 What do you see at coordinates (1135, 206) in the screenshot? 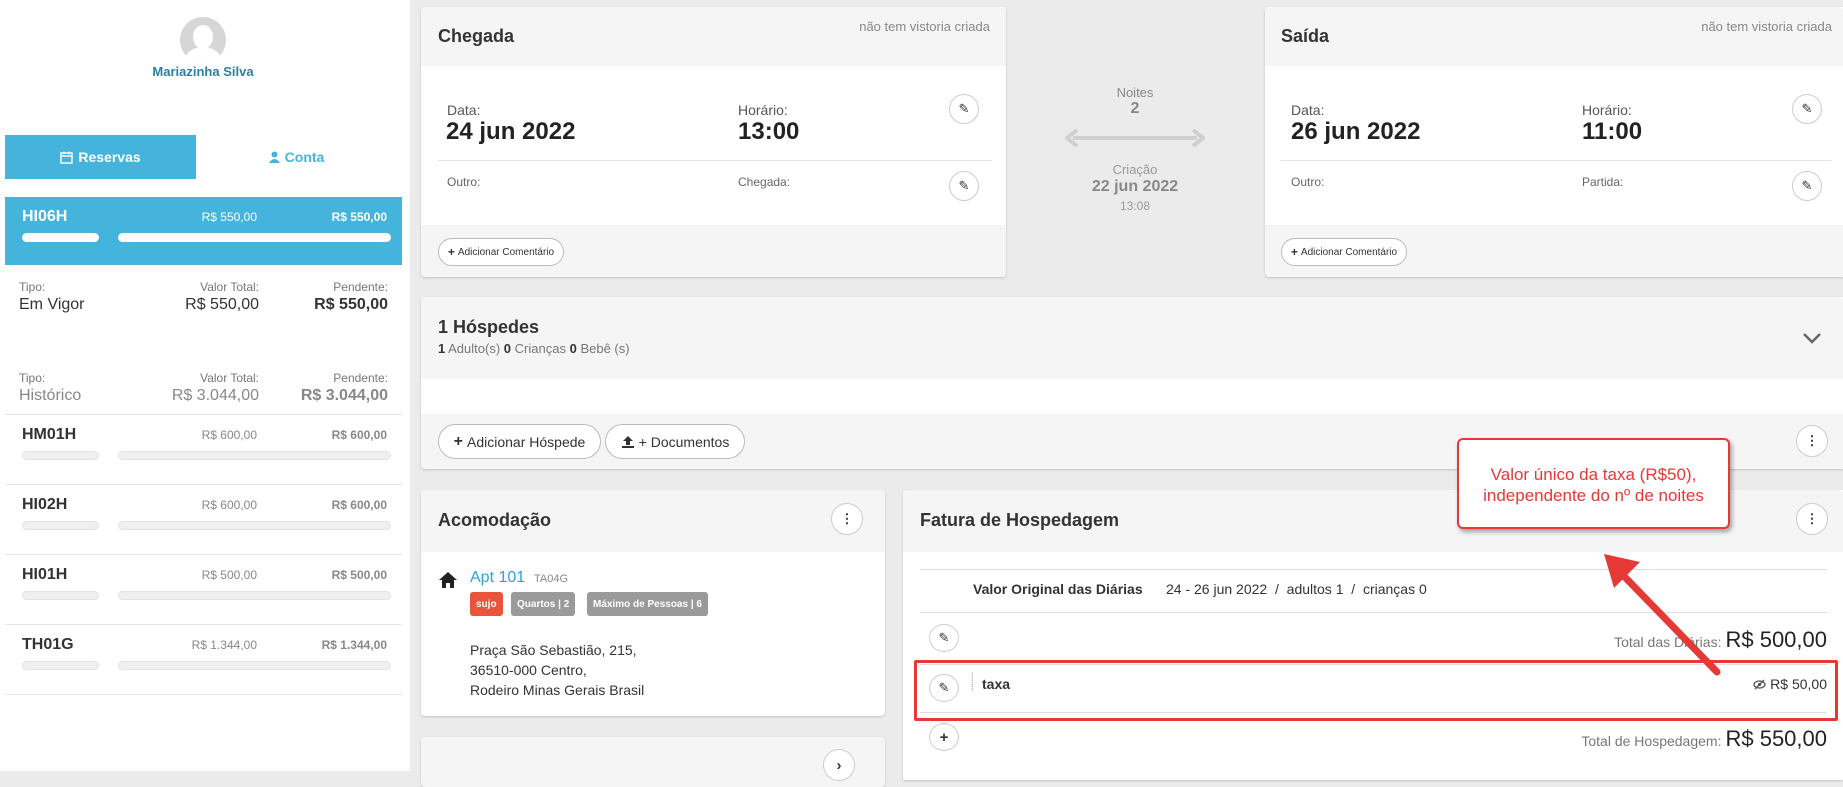
I see `created-time: 13:08` at bounding box center [1135, 206].